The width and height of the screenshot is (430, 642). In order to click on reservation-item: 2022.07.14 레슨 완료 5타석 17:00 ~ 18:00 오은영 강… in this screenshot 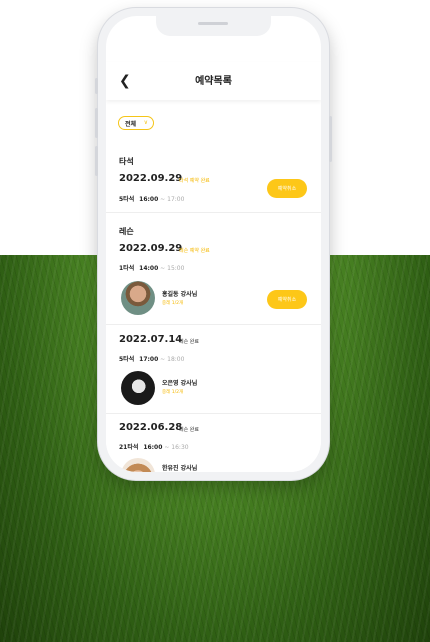, I will do `click(213, 369)`.